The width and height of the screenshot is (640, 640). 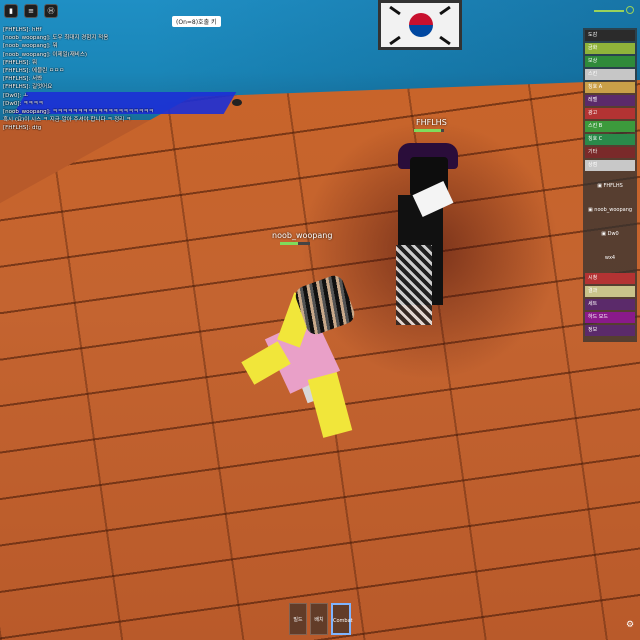 I want to click on menu-button: 상점, so click(x=610, y=165).